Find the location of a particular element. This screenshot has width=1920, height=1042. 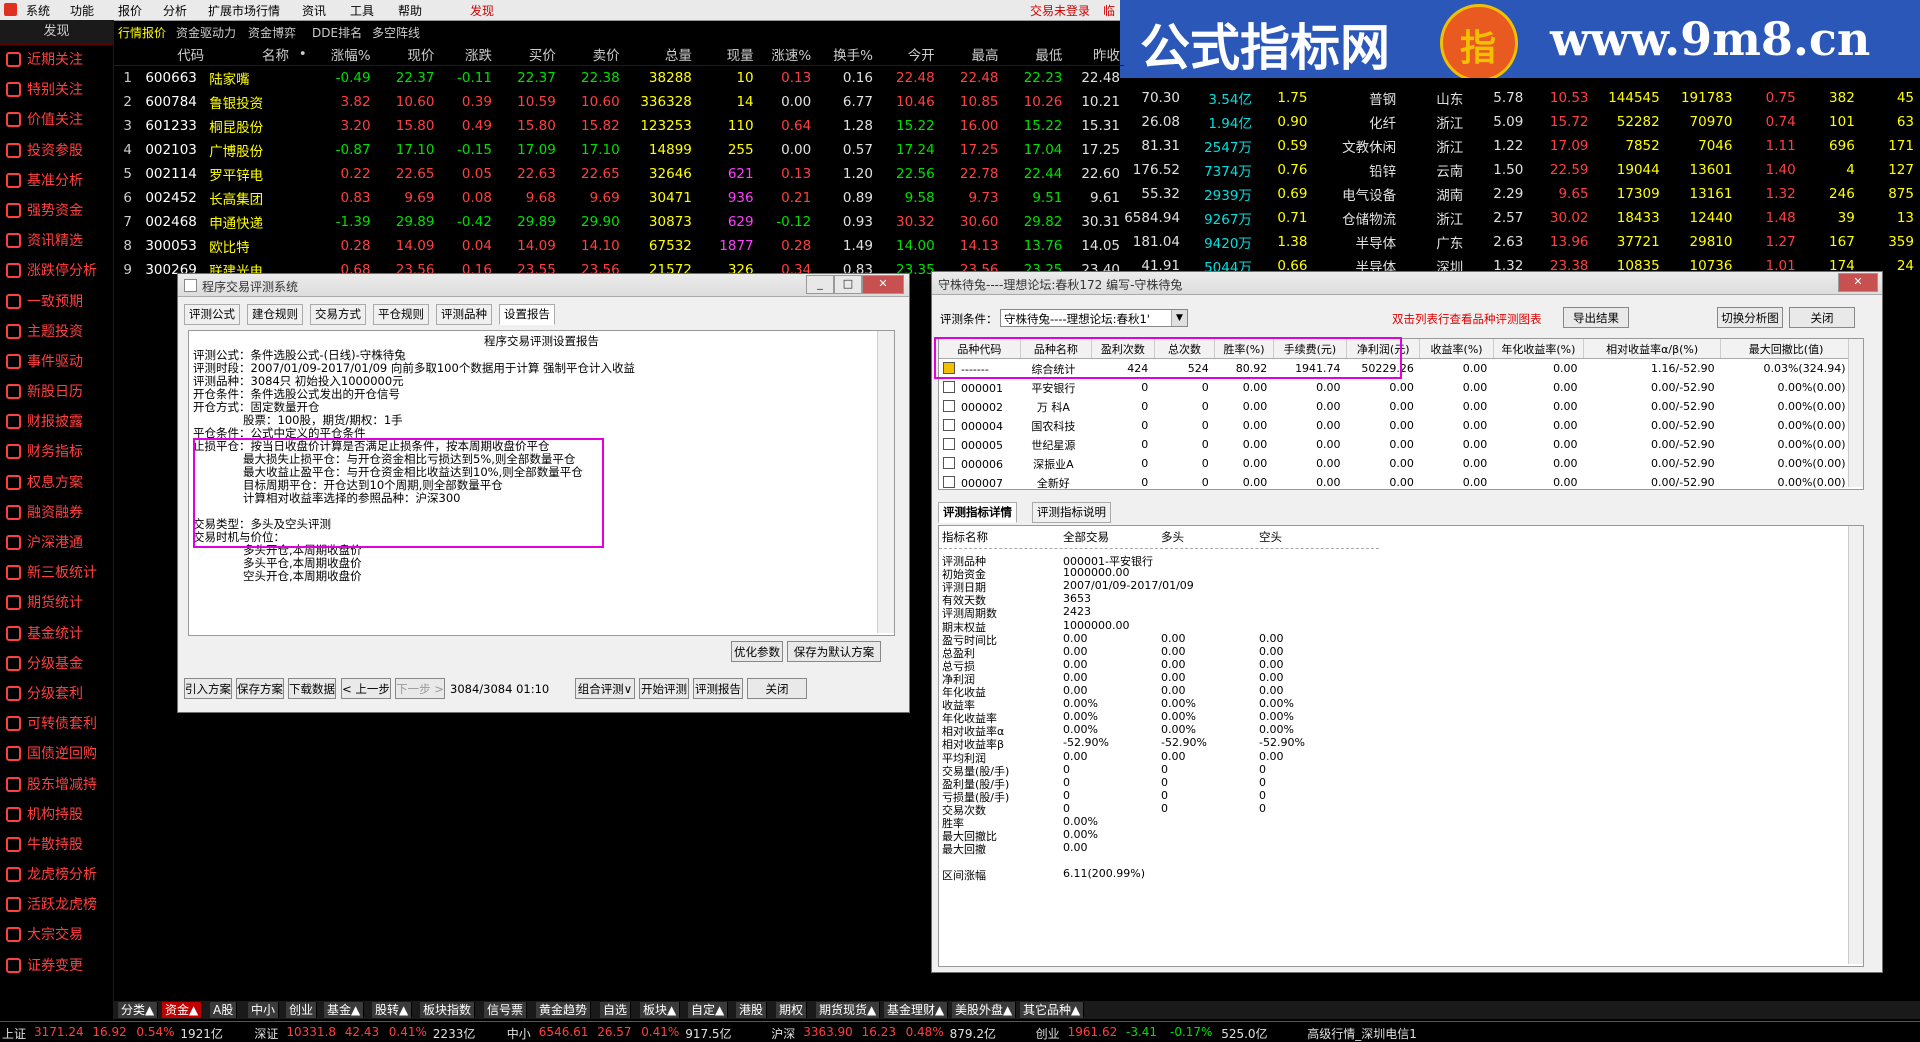

sidebar-item: 特别关注 is located at coordinates (56, 90).